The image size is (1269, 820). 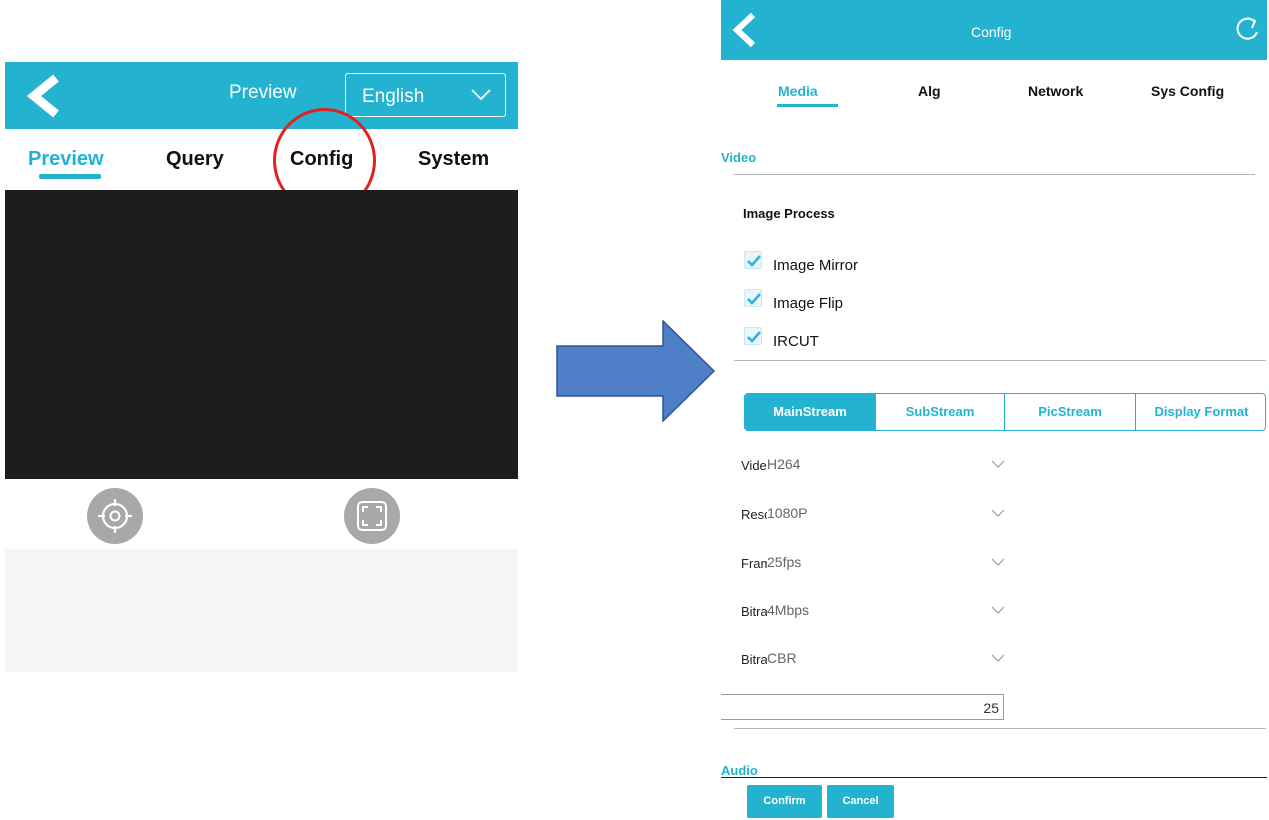 What do you see at coordinates (886, 514) in the screenshot?
I see `resolution-select: 1080P` at bounding box center [886, 514].